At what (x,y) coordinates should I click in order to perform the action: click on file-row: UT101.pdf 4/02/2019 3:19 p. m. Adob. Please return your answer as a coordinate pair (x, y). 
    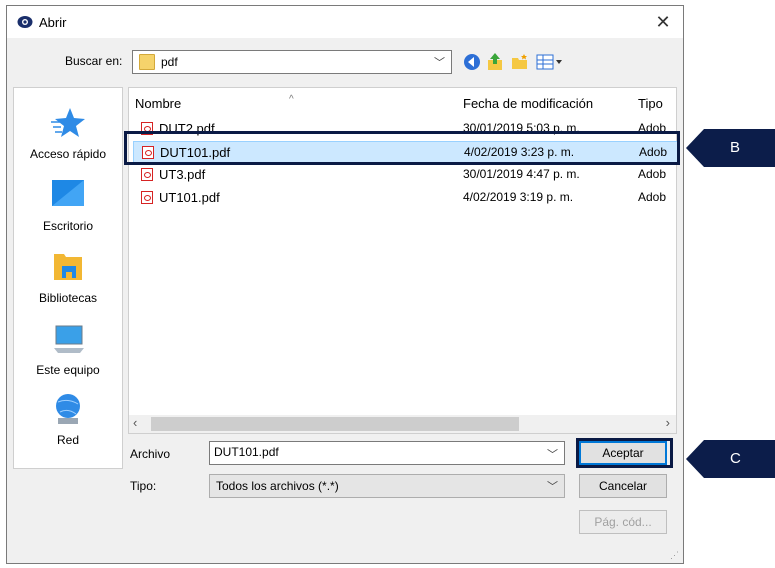
    Looking at the image, I should click on (405, 198).